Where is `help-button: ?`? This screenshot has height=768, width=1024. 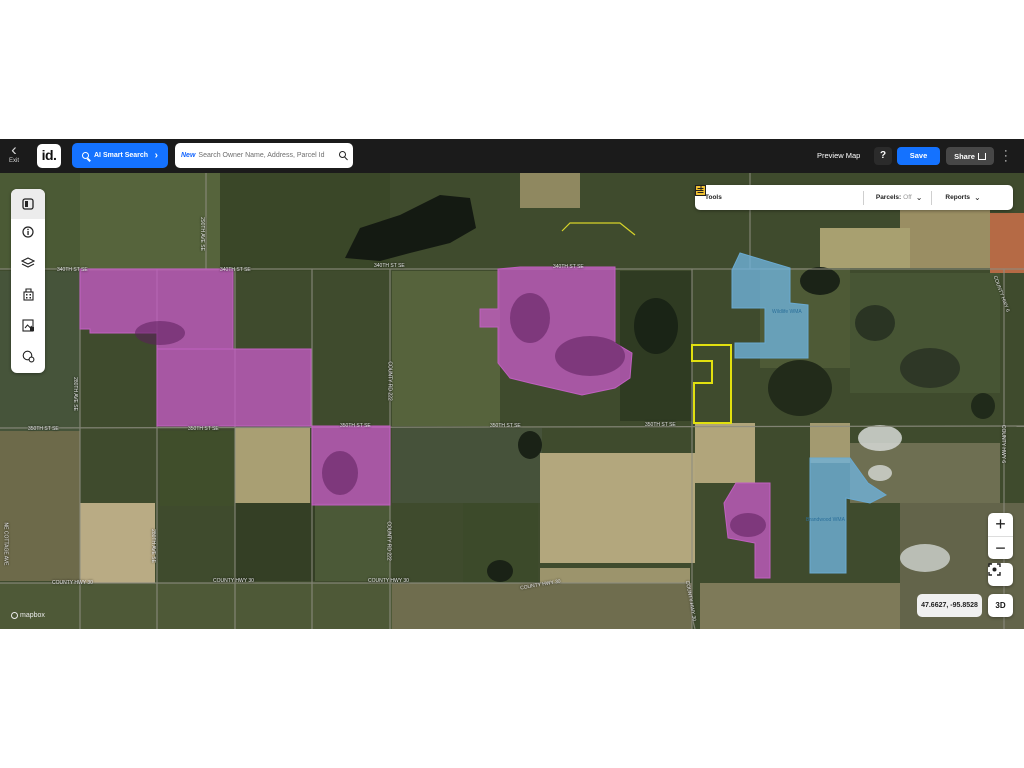
help-button: ? is located at coordinates (883, 156).